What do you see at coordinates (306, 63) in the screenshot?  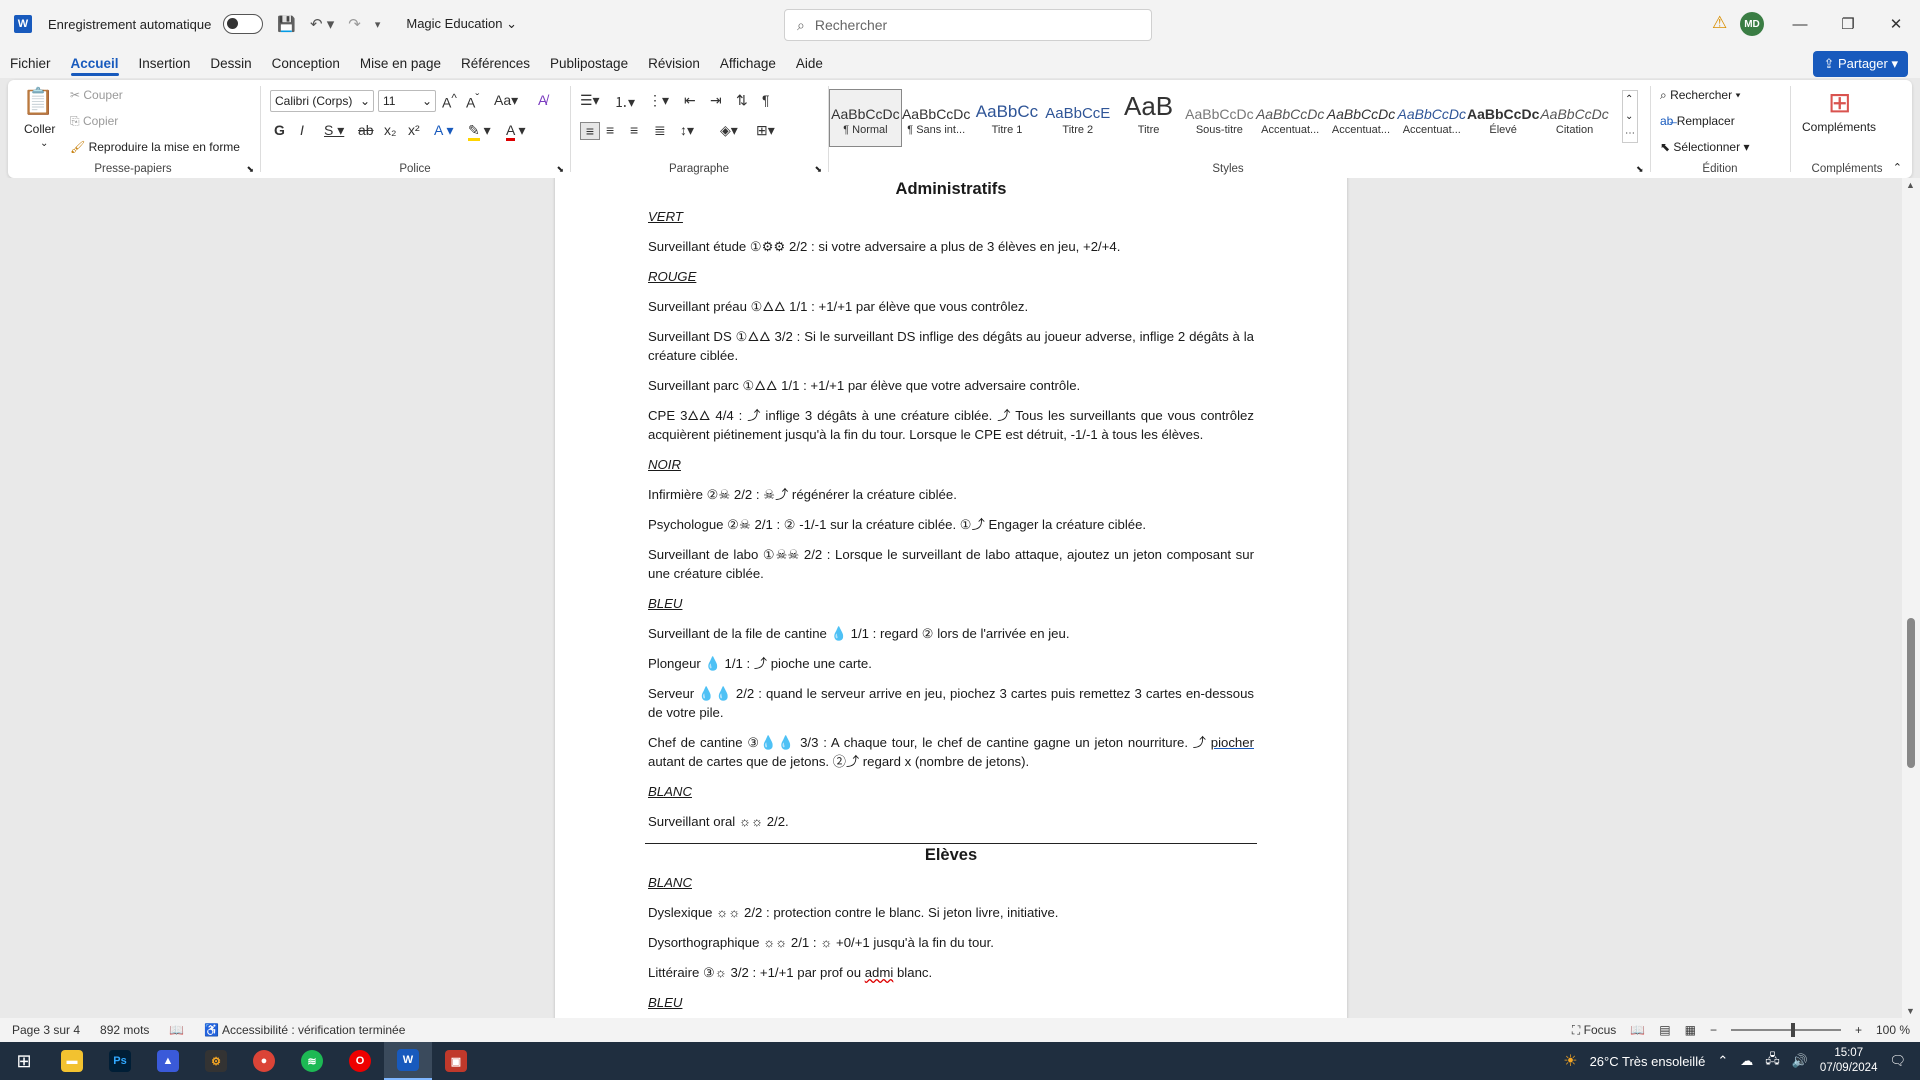 I see `tab-conception: Conception` at bounding box center [306, 63].